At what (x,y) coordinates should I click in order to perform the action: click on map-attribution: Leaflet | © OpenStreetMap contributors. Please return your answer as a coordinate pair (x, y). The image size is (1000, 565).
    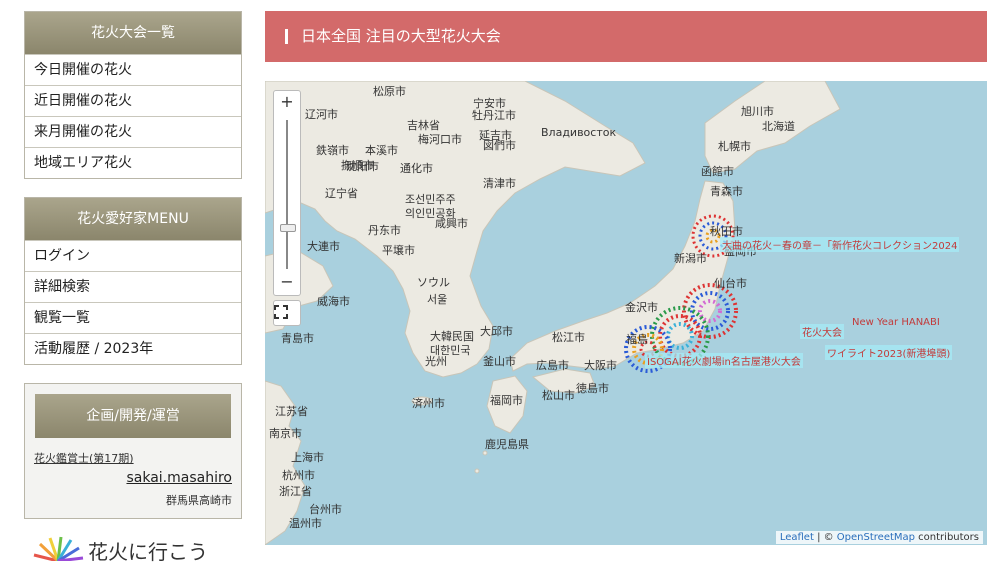
    Looking at the image, I should click on (879, 537).